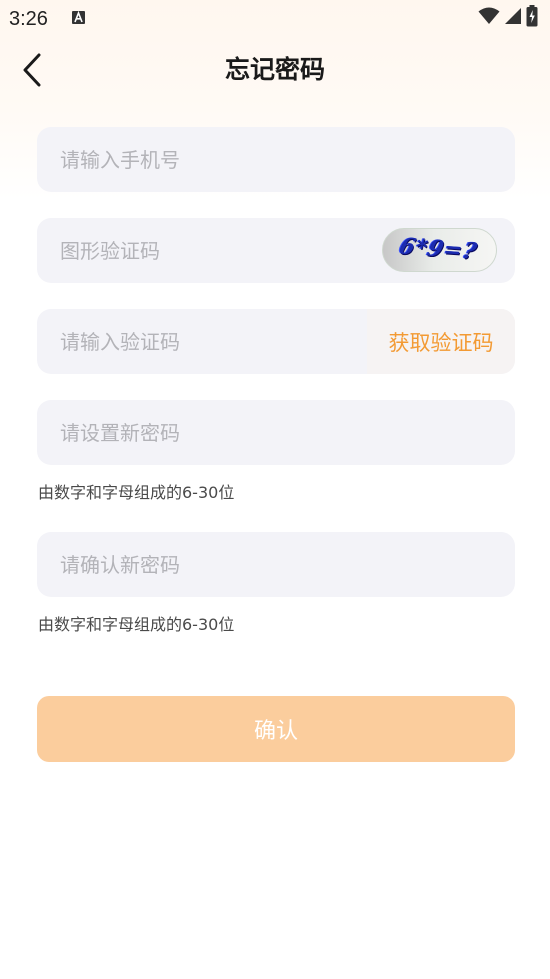 The image size is (550, 979). I want to click on get-code-button: 获取验证码, so click(441, 341).